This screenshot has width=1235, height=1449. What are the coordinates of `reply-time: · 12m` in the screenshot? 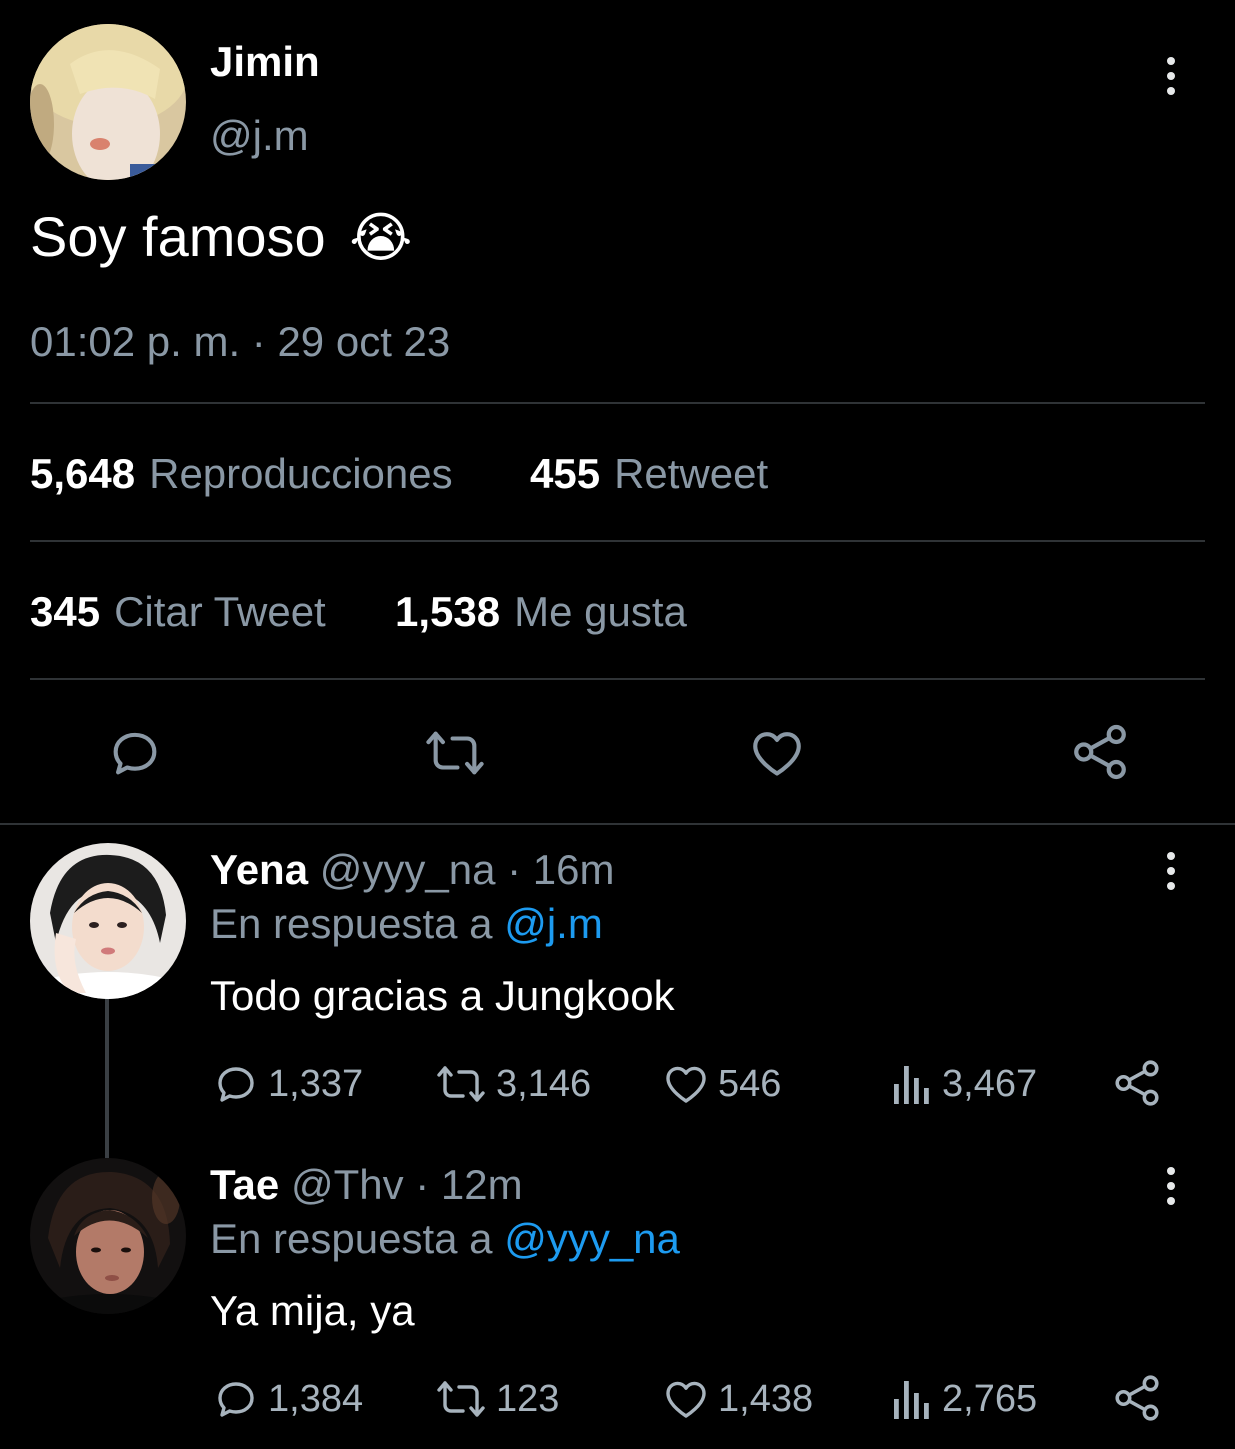 It's located at (468, 1184).